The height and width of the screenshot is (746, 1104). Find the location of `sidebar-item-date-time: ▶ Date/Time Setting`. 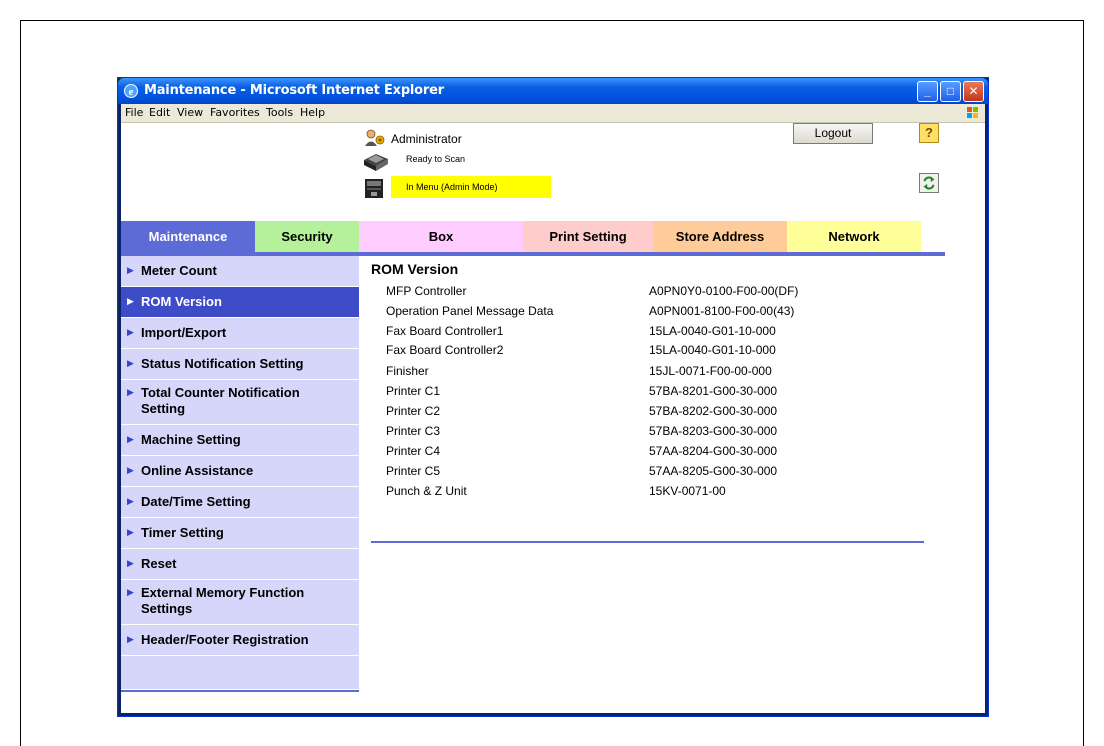

sidebar-item-date-time: ▶ Date/Time Setting is located at coordinates (240, 502).